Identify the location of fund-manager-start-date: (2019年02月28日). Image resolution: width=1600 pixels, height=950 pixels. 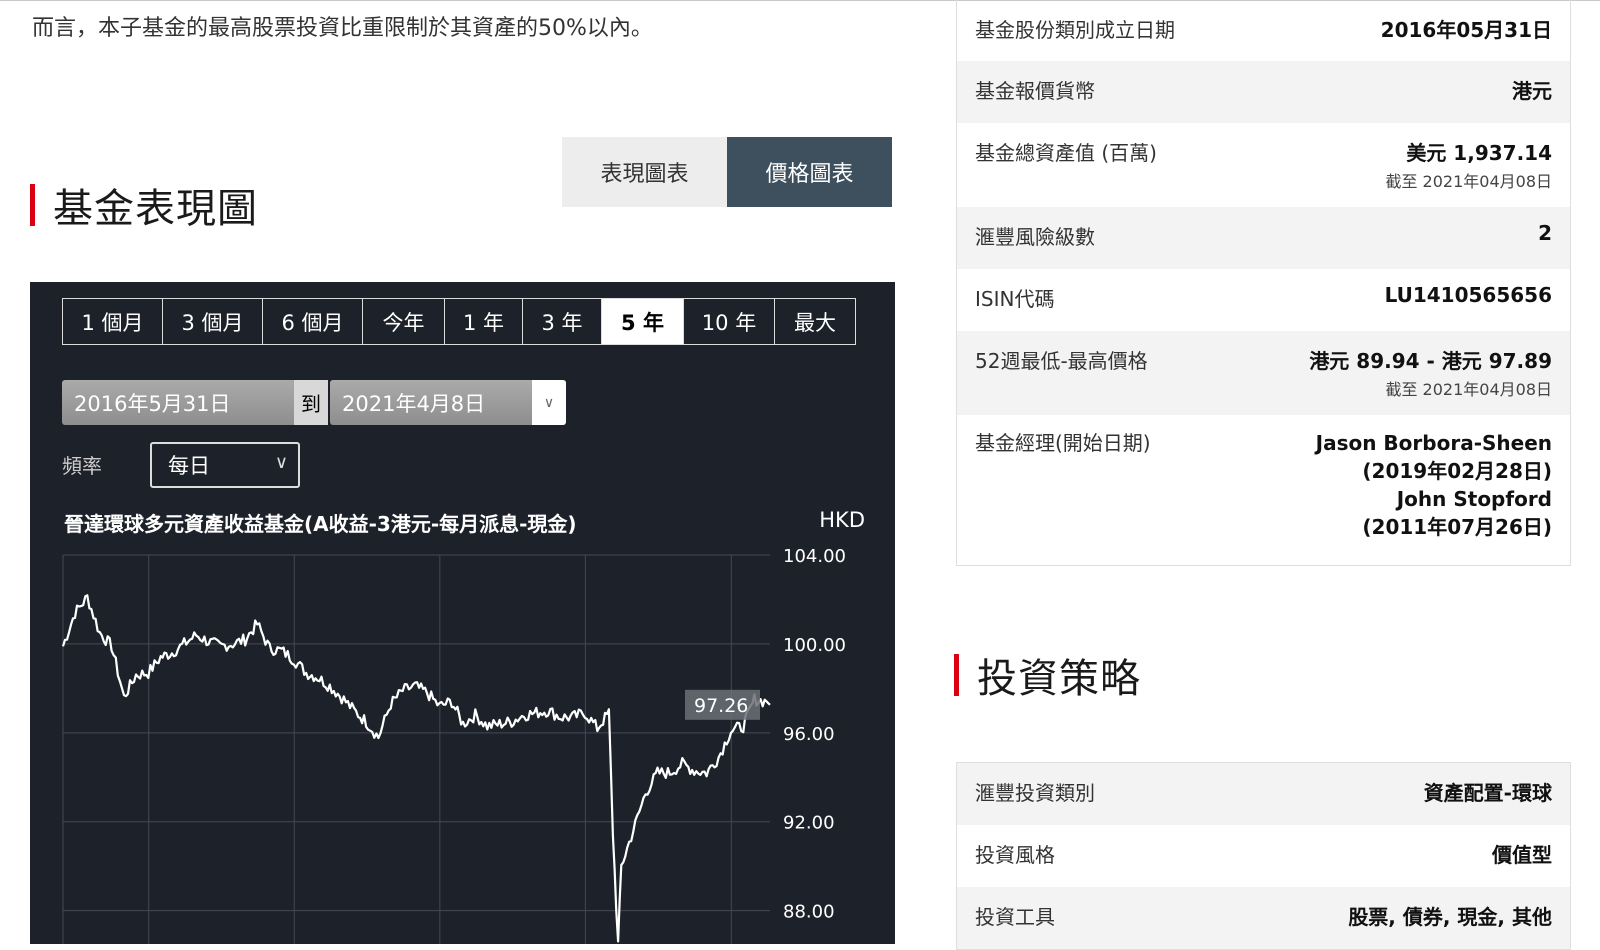
(1457, 471).